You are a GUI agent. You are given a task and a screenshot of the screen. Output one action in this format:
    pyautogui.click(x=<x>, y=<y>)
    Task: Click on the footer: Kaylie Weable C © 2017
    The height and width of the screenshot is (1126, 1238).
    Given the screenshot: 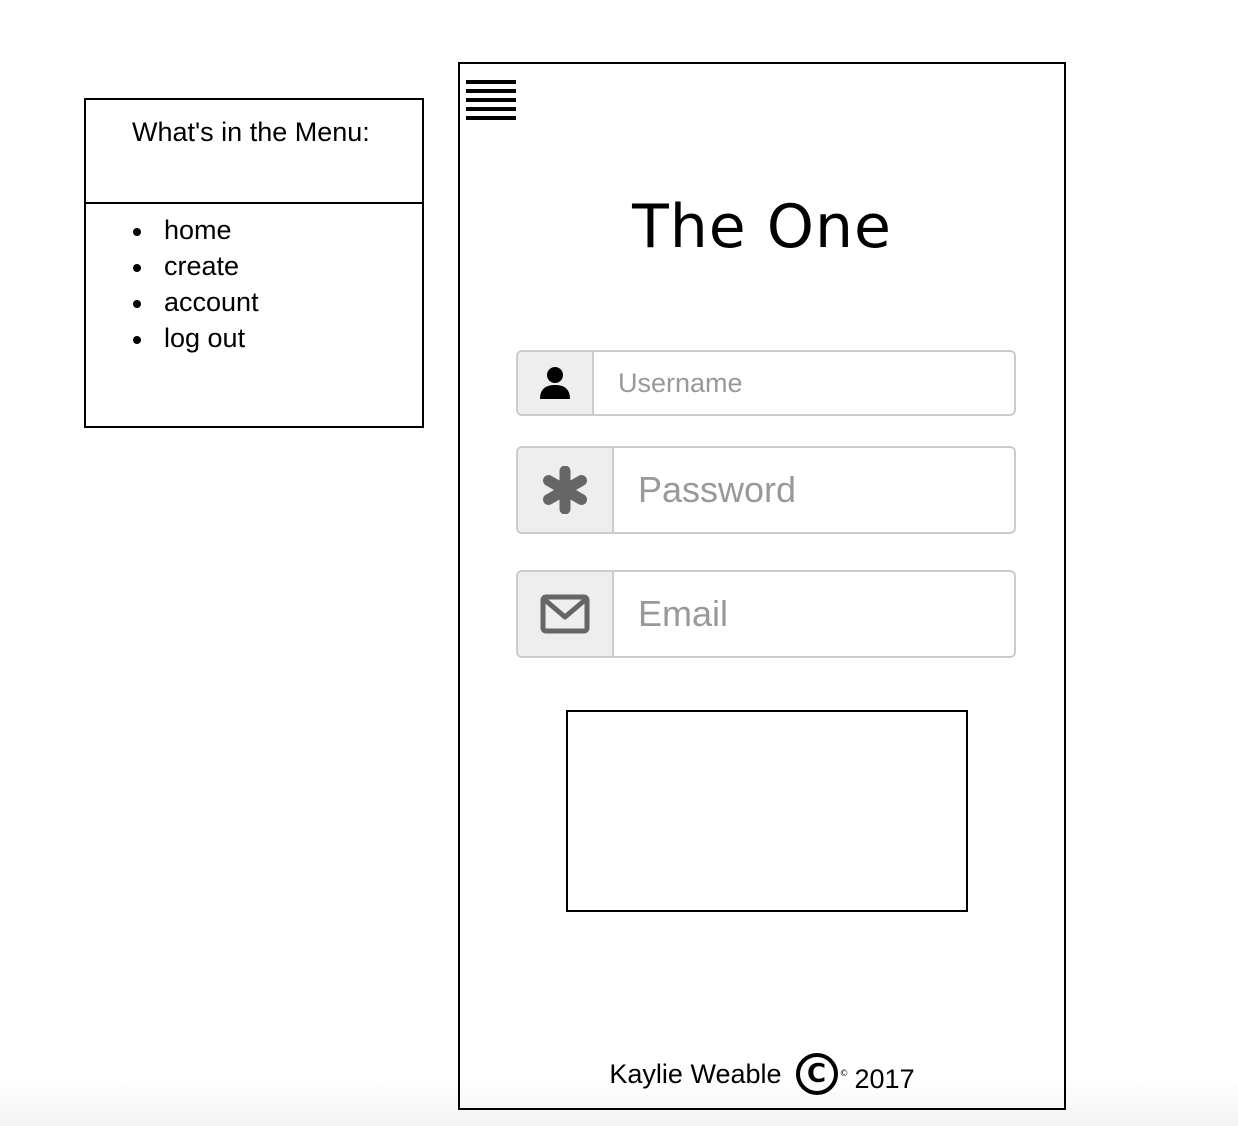 What is the action you would take?
    pyautogui.click(x=762, y=1074)
    